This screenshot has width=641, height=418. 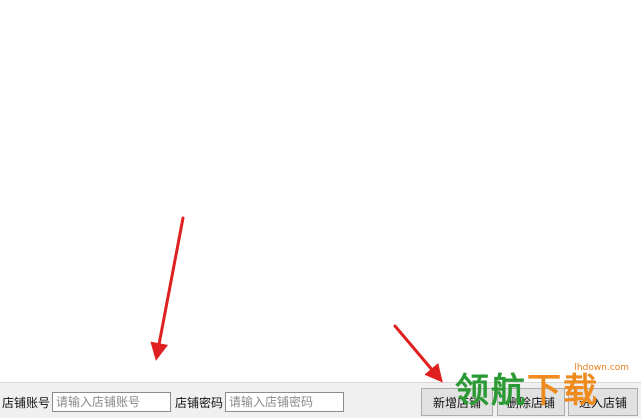 I want to click on account-label: 店铺账号, so click(x=26, y=403).